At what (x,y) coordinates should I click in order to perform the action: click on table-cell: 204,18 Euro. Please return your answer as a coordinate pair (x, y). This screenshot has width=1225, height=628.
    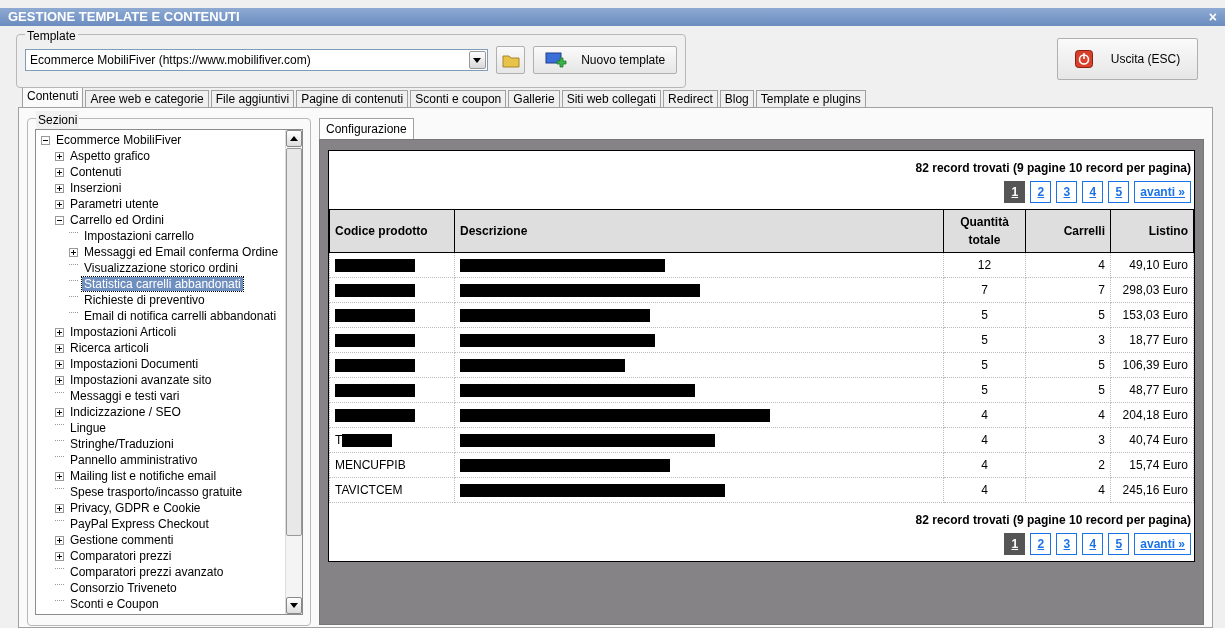
    Looking at the image, I should click on (1152, 415).